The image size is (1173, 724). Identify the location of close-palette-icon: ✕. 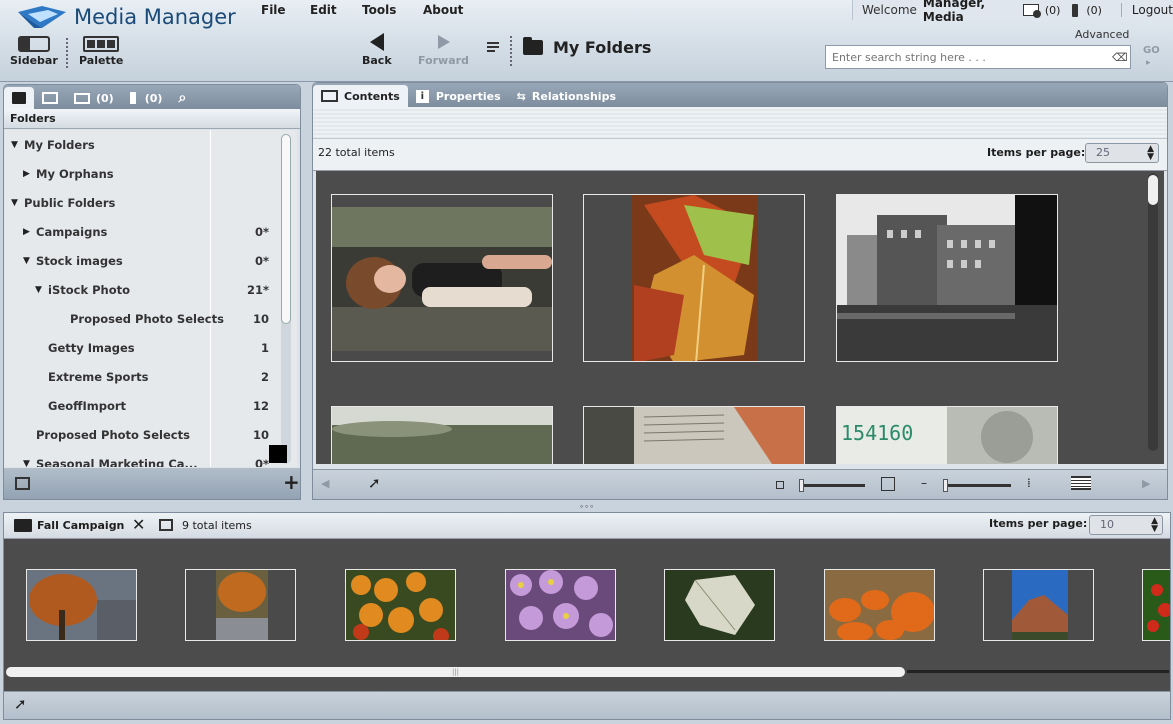
(138, 524).